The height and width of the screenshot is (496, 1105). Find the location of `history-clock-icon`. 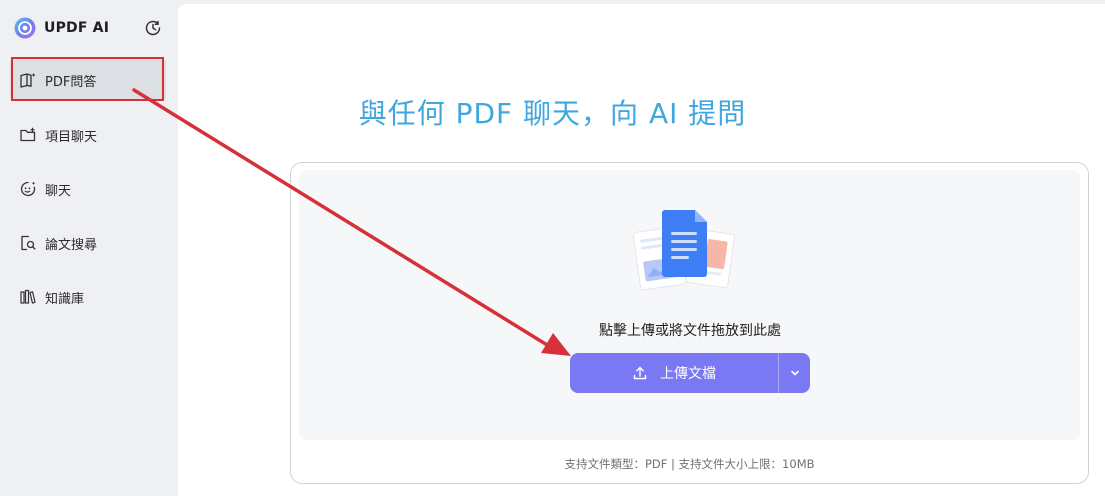

history-clock-icon is located at coordinates (153, 28).